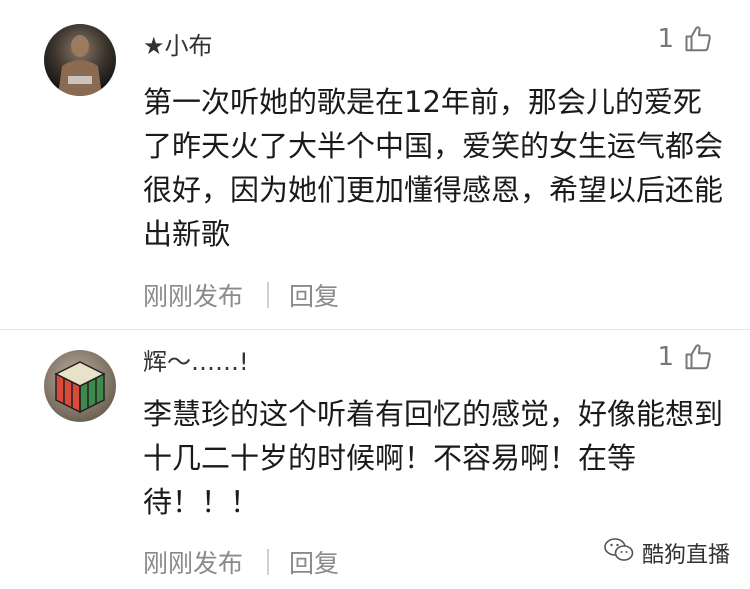 The height and width of the screenshot is (589, 750). I want to click on rubiks-cube-avatar-icon, so click(80, 387).